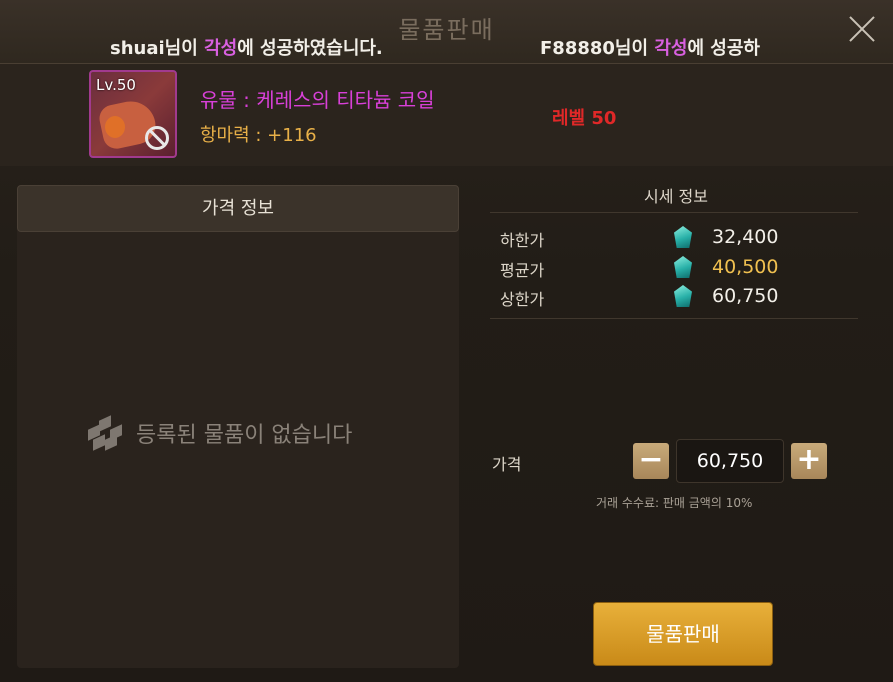  I want to click on notice-1-name: shuai, so click(137, 48).